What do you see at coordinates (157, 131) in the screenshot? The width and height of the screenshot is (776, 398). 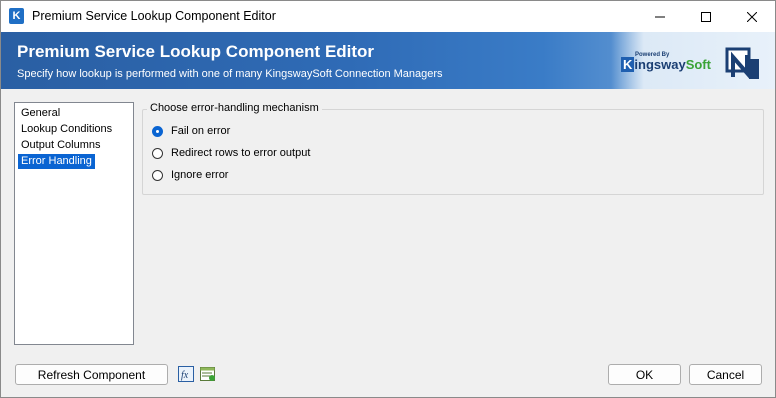 I see `radio-fail-on-error` at bounding box center [157, 131].